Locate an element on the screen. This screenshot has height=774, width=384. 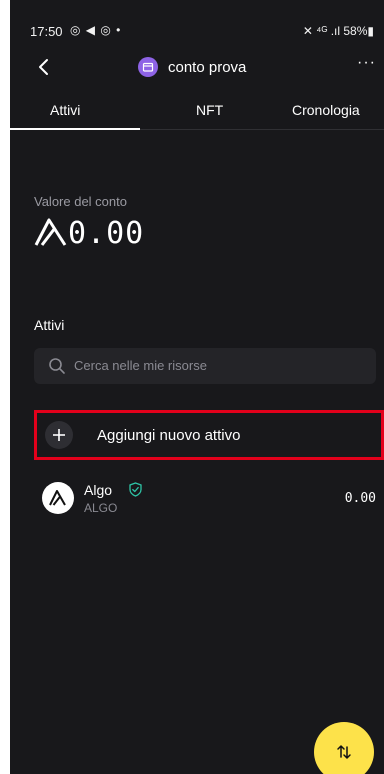
account-title: conto prova is located at coordinates (192, 67).